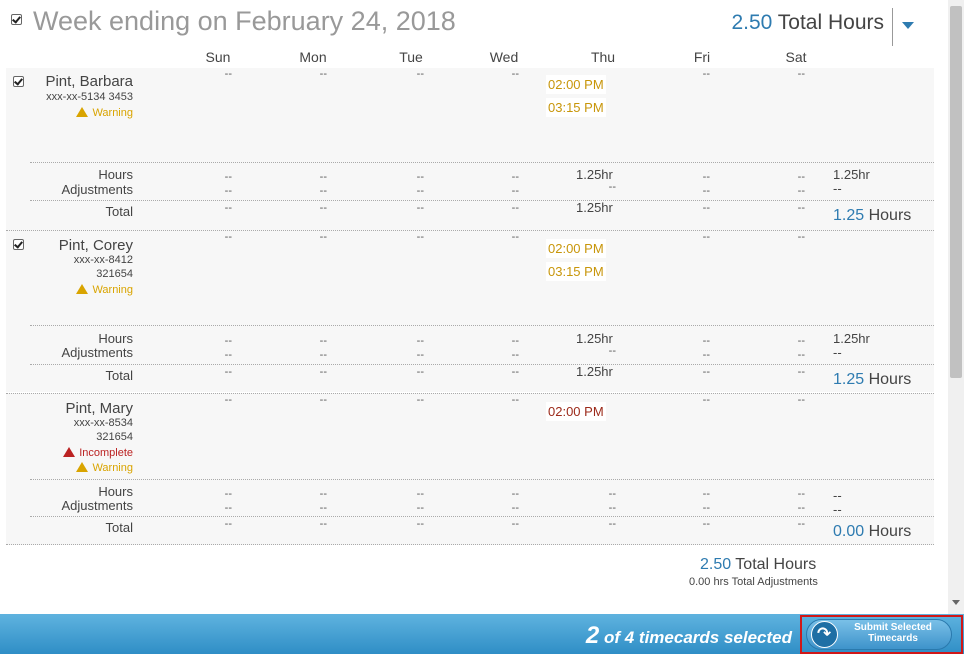 This screenshot has width=964, height=654. Describe the element at coordinates (244, 21) in the screenshot. I see `page-title: Week ending on February 24, 2018` at that location.